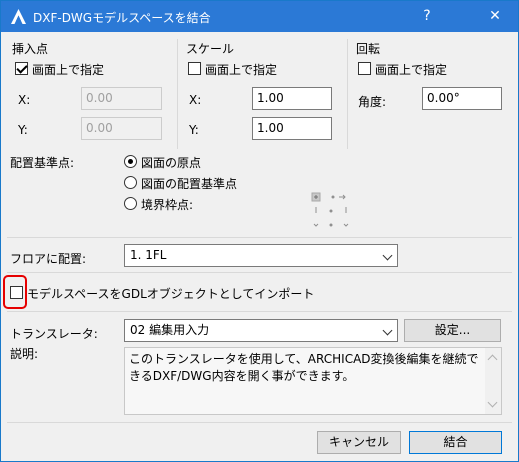  I want to click on scroll-down-icon, so click(492, 402).